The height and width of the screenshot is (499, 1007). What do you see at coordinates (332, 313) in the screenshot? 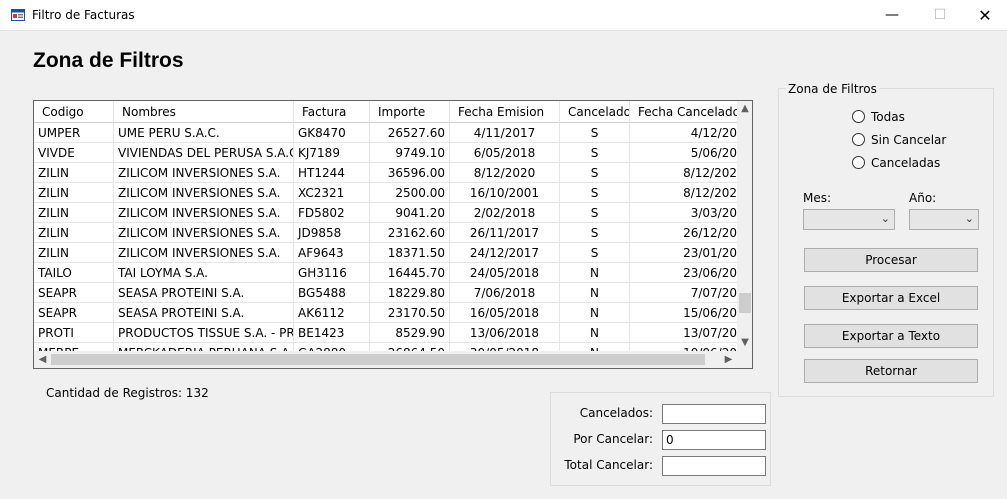
I see `cell-factura: AK6112` at bounding box center [332, 313].